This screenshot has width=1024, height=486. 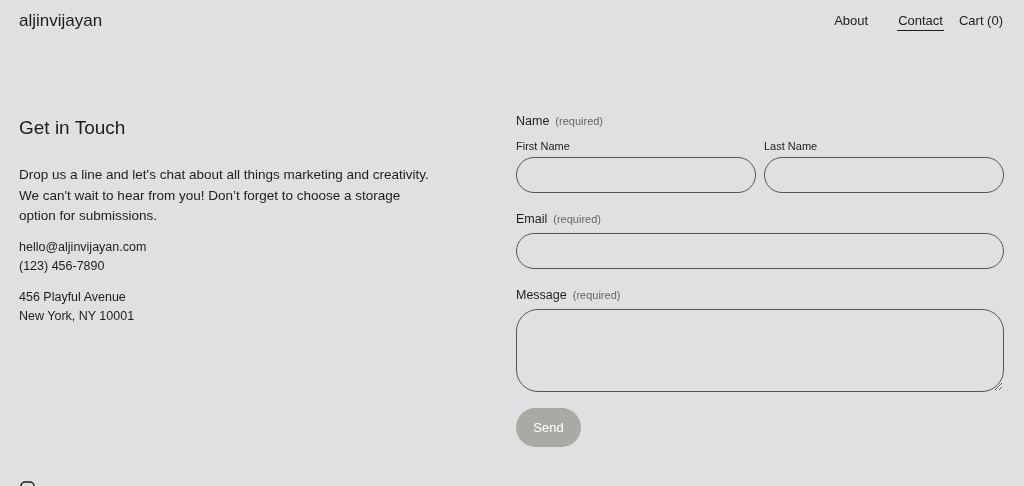 I want to click on first-name-field, so click(x=636, y=175).